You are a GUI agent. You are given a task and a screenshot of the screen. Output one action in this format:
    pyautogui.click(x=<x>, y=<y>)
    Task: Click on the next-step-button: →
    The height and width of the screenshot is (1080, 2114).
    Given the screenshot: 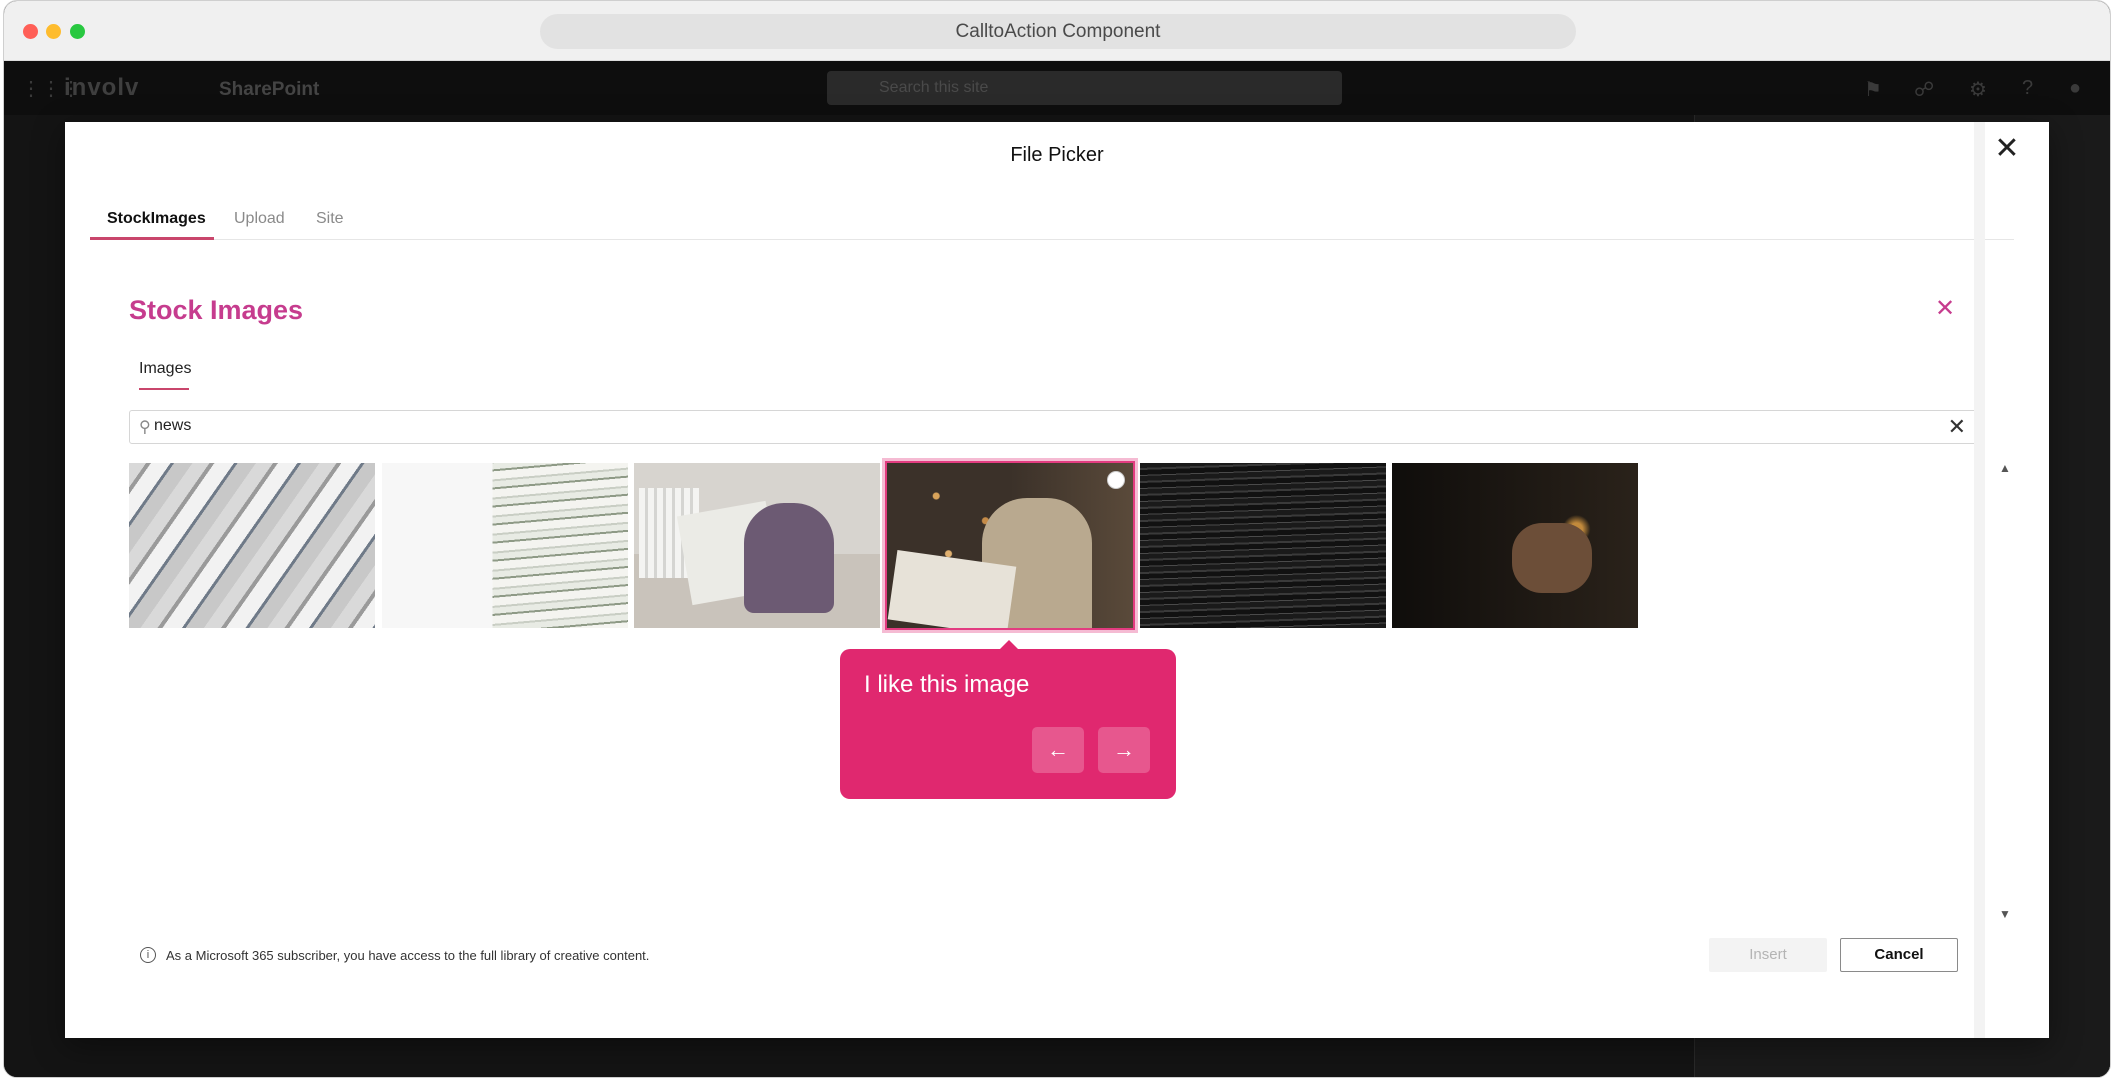 What is the action you would take?
    pyautogui.click(x=1124, y=750)
    